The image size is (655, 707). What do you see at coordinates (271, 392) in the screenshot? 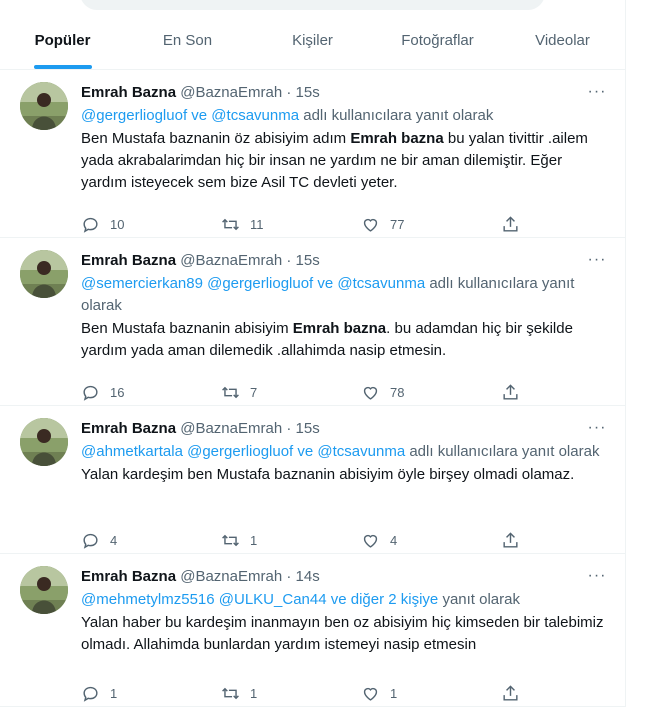
I see `retweet-button: 7` at bounding box center [271, 392].